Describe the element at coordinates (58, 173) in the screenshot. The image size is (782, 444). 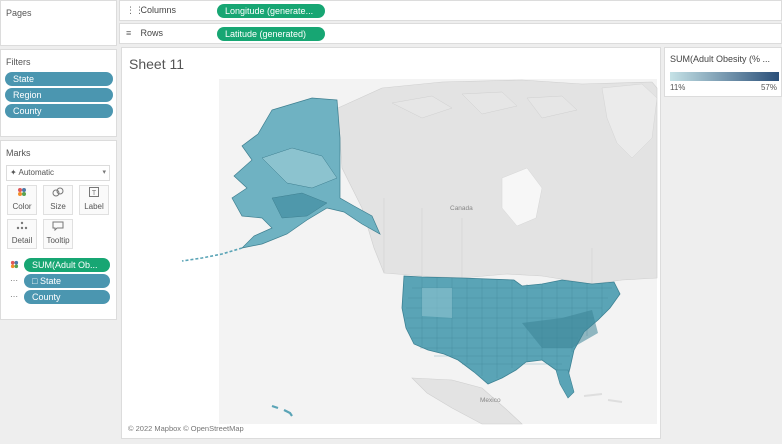
I see `mark-type-select: ✦ Automatic ▾` at that location.